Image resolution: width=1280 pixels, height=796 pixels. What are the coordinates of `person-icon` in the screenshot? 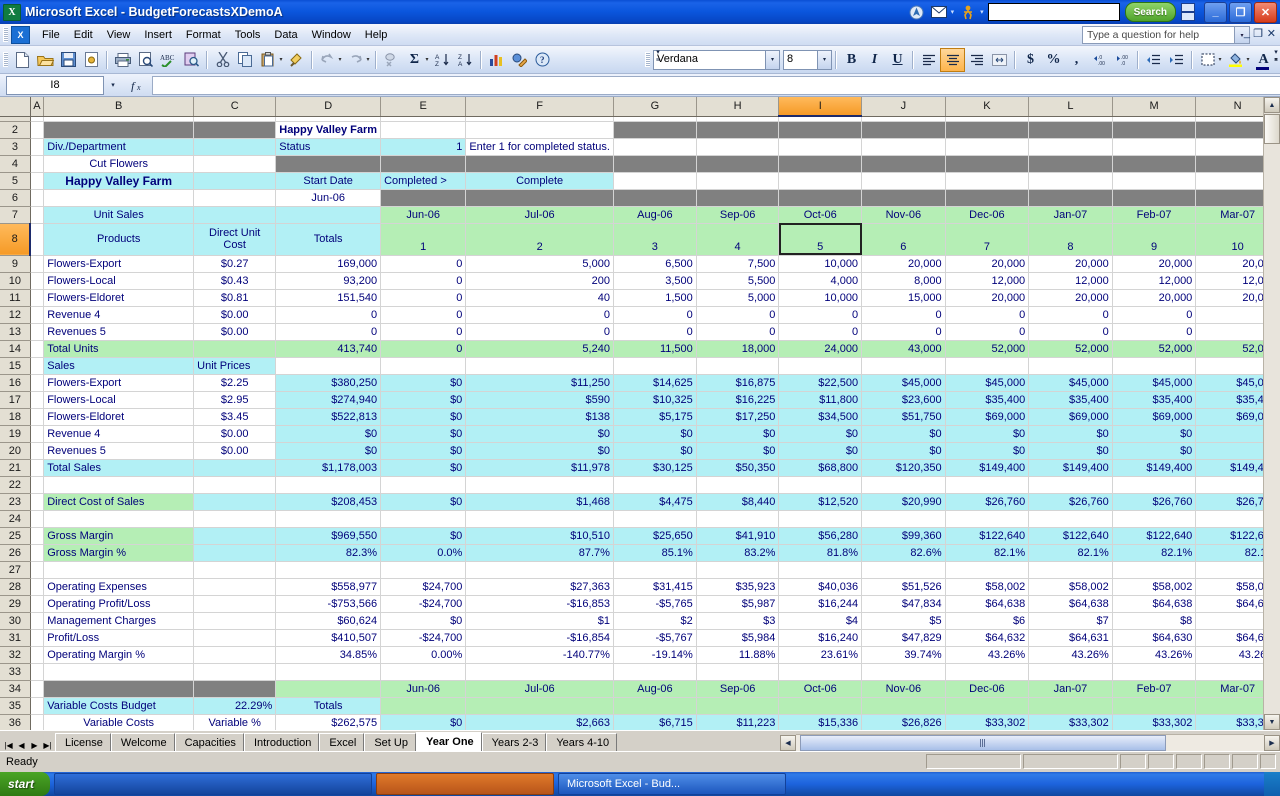 It's located at (968, 12).